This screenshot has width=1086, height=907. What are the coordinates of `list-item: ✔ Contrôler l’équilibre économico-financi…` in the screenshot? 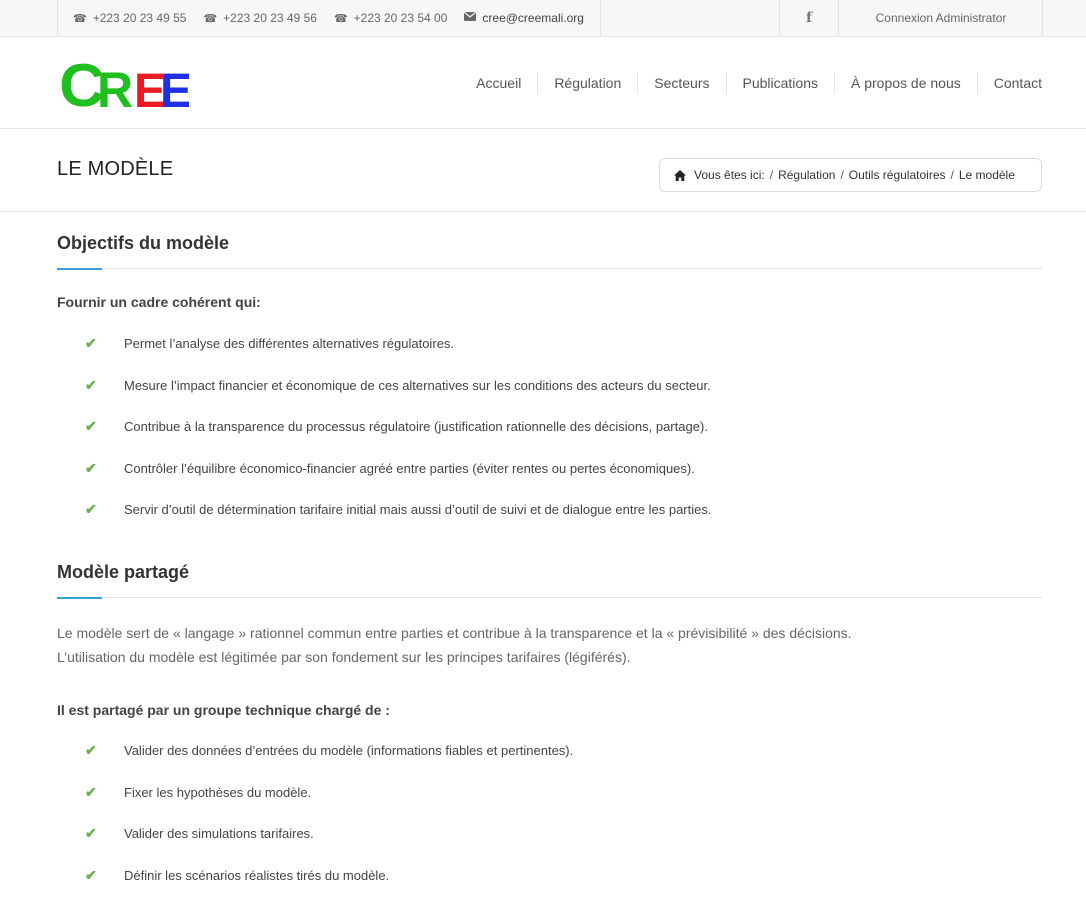 It's located at (390, 467).